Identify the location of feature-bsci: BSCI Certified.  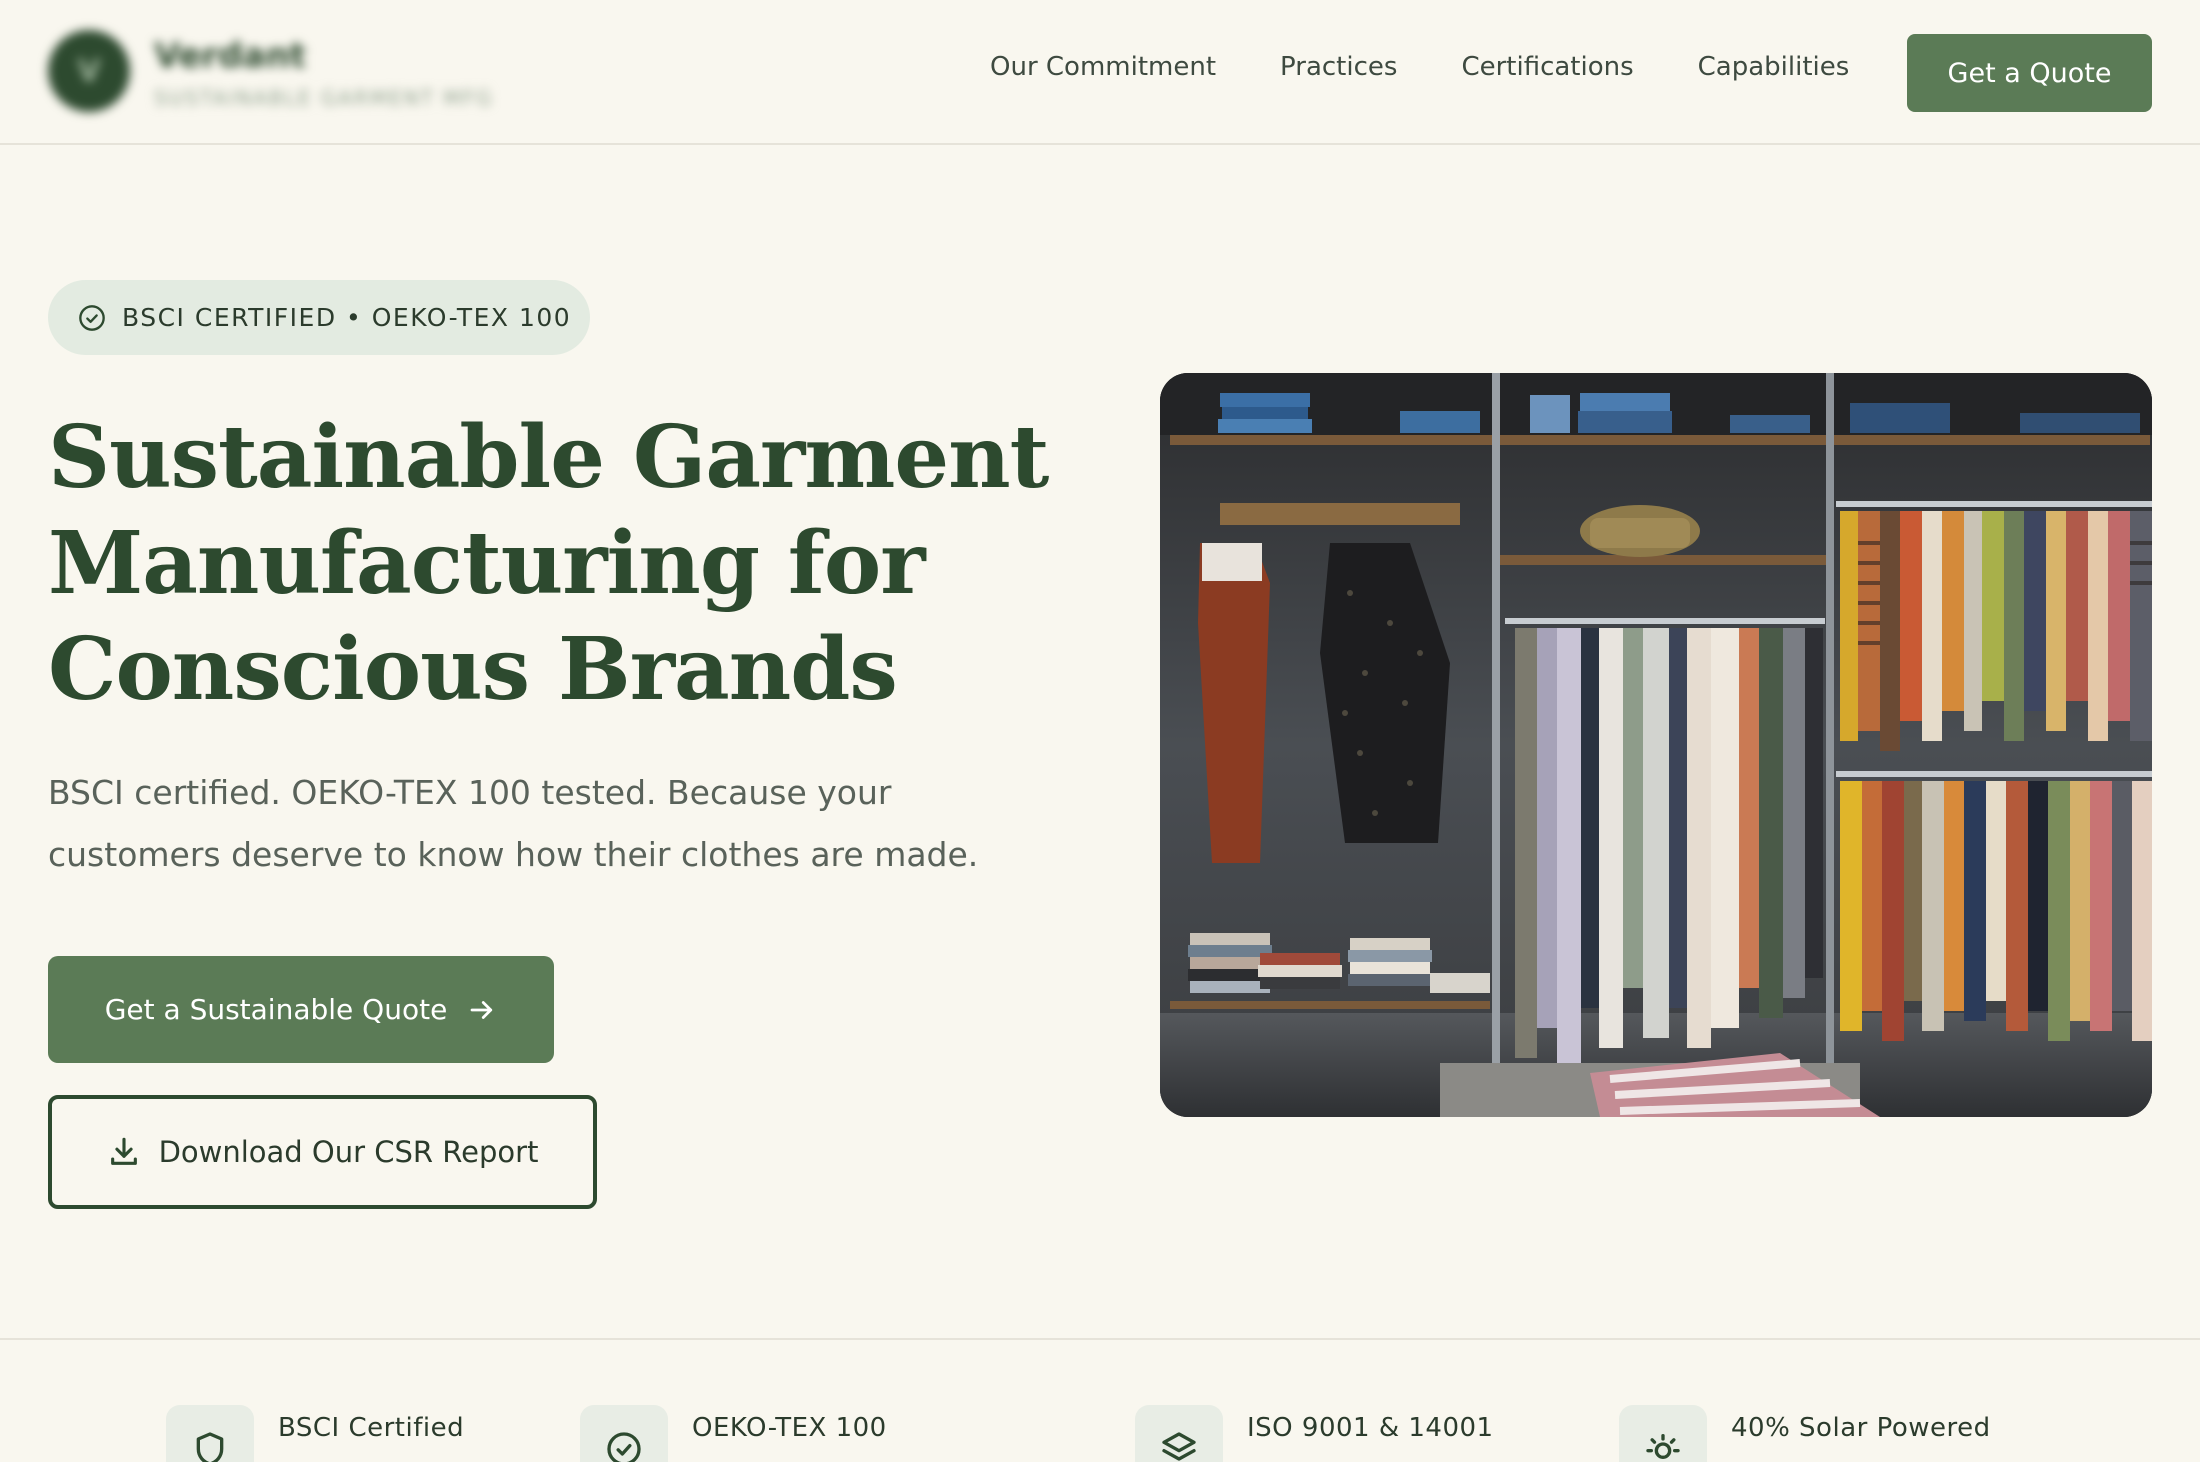
(315, 1433).